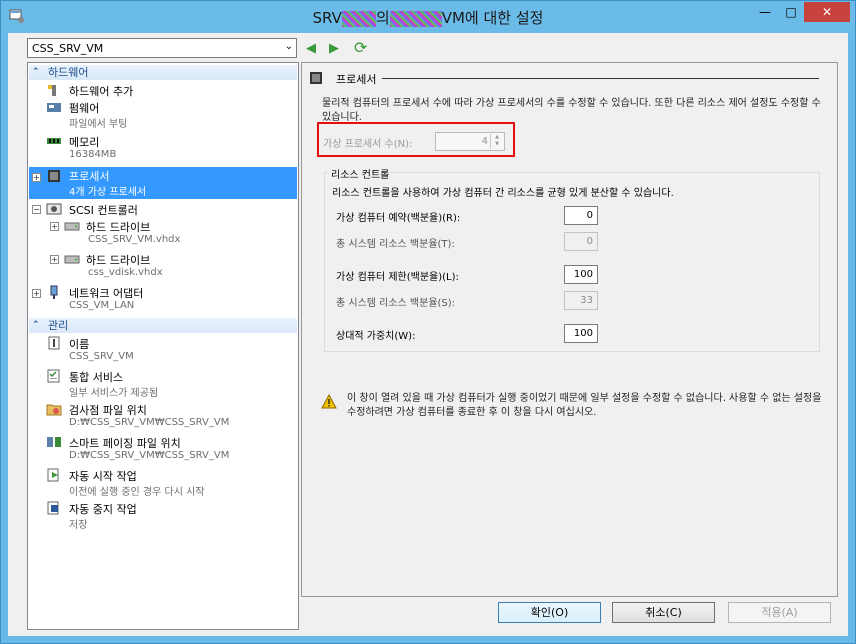 The image size is (856, 644). Describe the element at coordinates (827, 12) in the screenshot. I see `close-button: ✕` at that location.